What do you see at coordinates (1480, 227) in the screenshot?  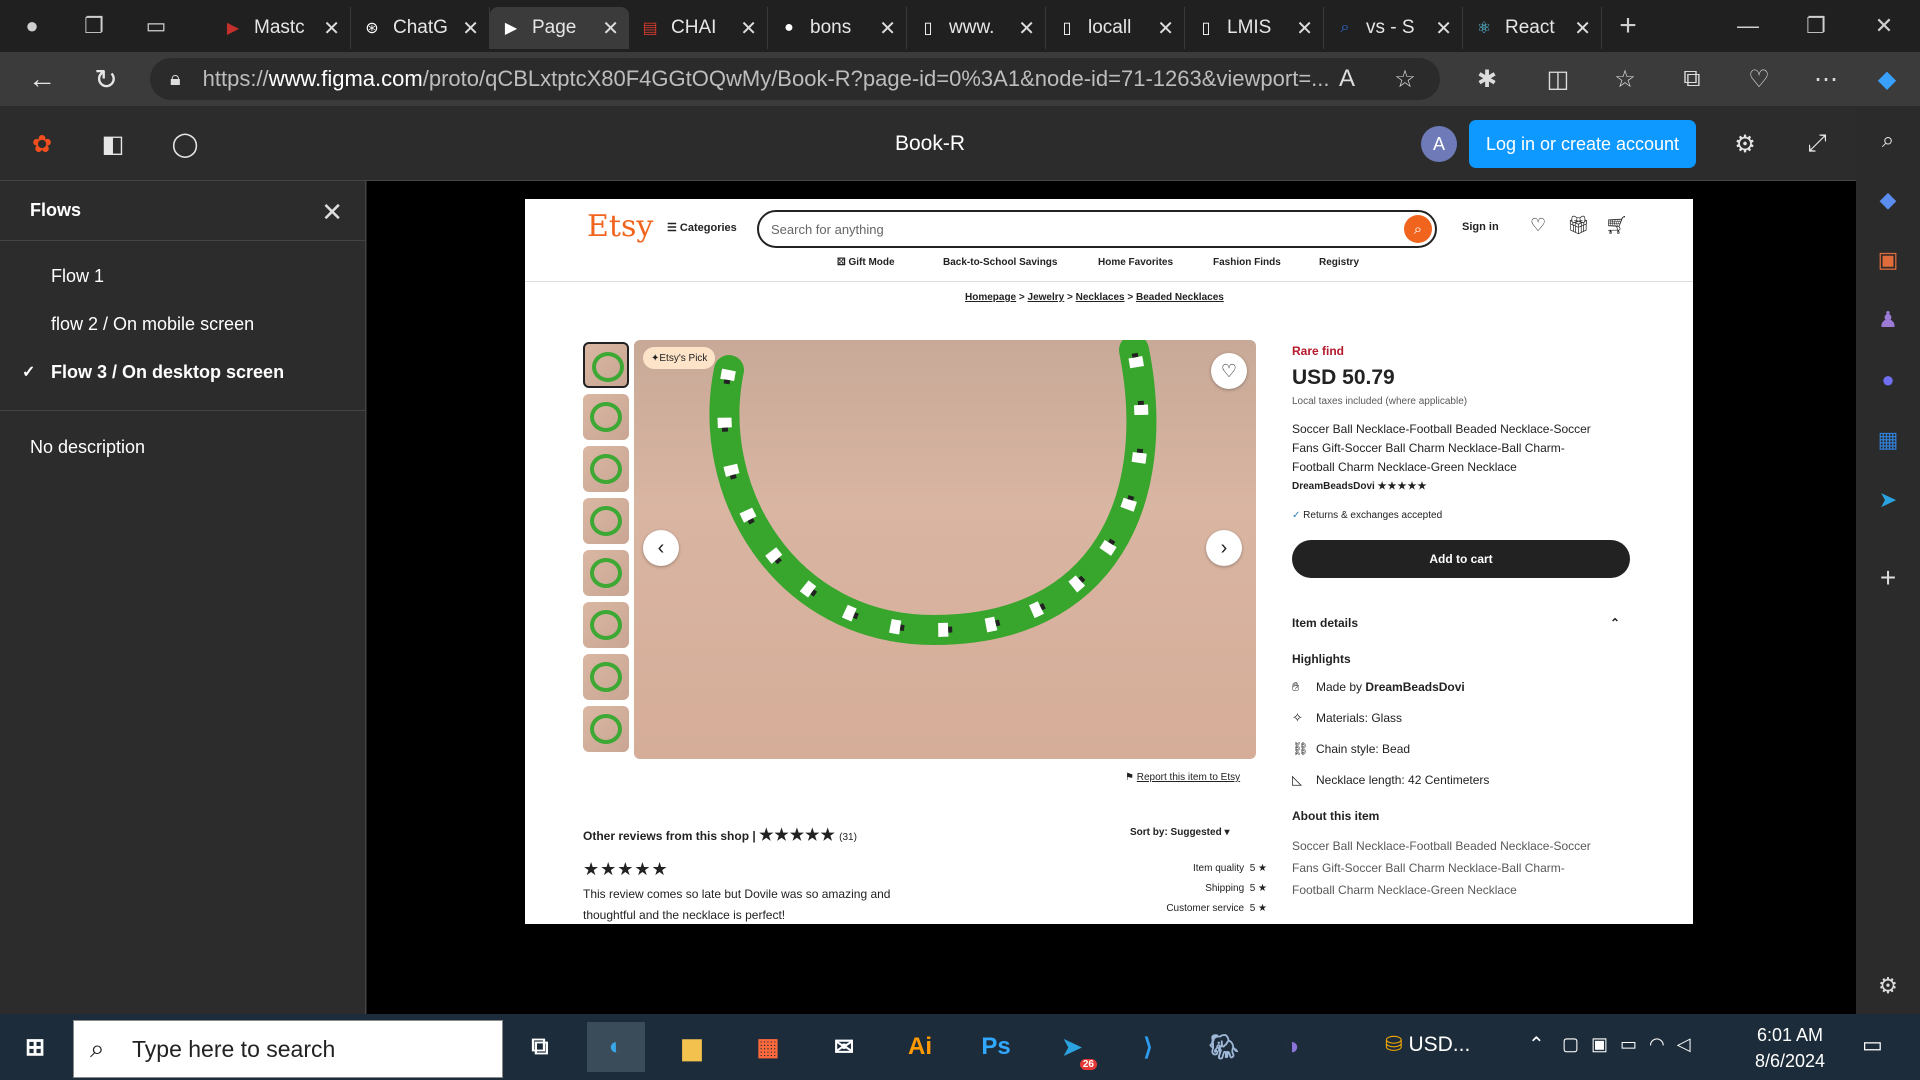 I see `sign-in-link: Sign in` at bounding box center [1480, 227].